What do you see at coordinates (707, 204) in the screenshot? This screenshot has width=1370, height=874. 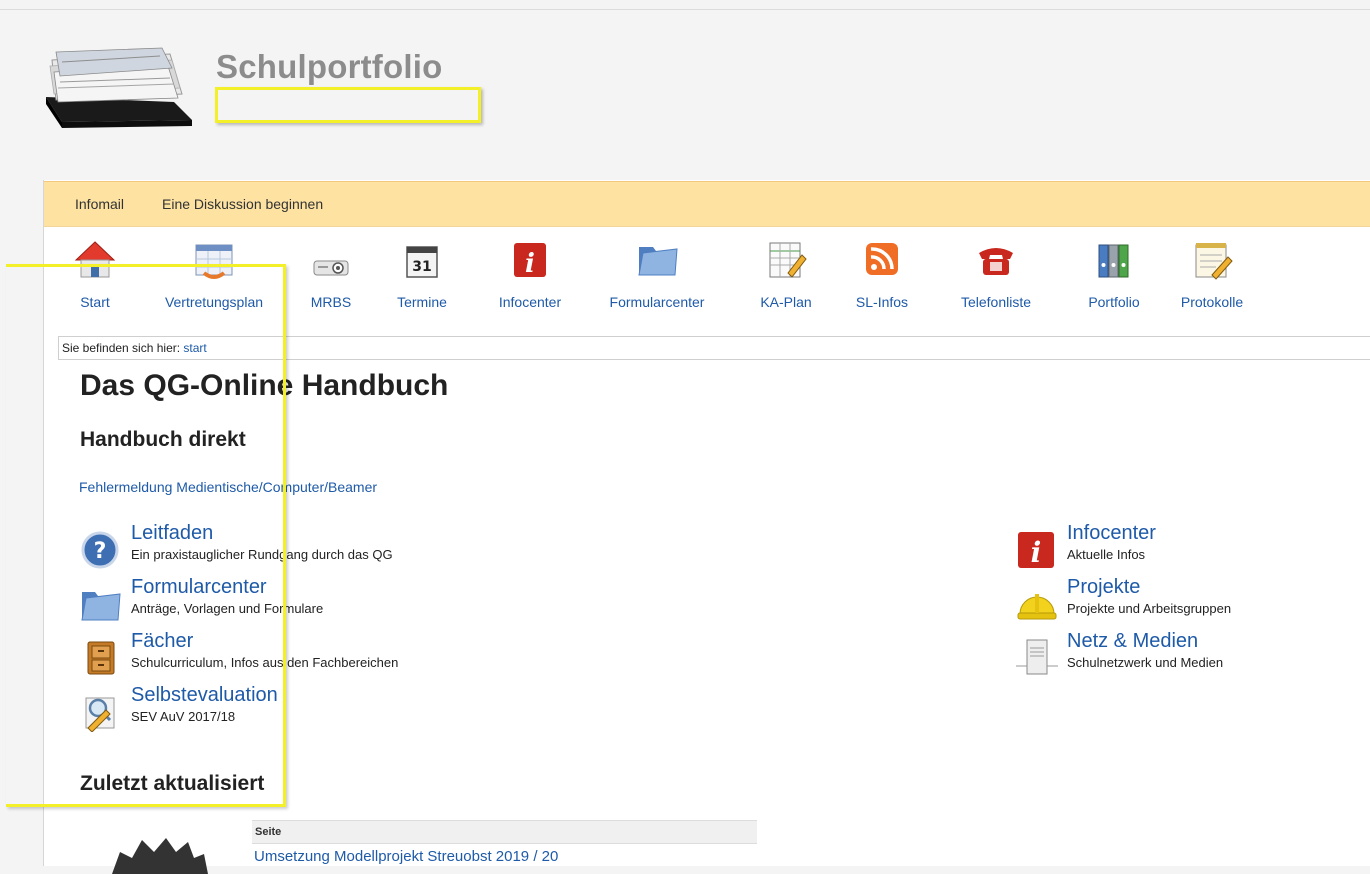 I see `menubar: Infomail Eine Diskussion beginnen` at bounding box center [707, 204].